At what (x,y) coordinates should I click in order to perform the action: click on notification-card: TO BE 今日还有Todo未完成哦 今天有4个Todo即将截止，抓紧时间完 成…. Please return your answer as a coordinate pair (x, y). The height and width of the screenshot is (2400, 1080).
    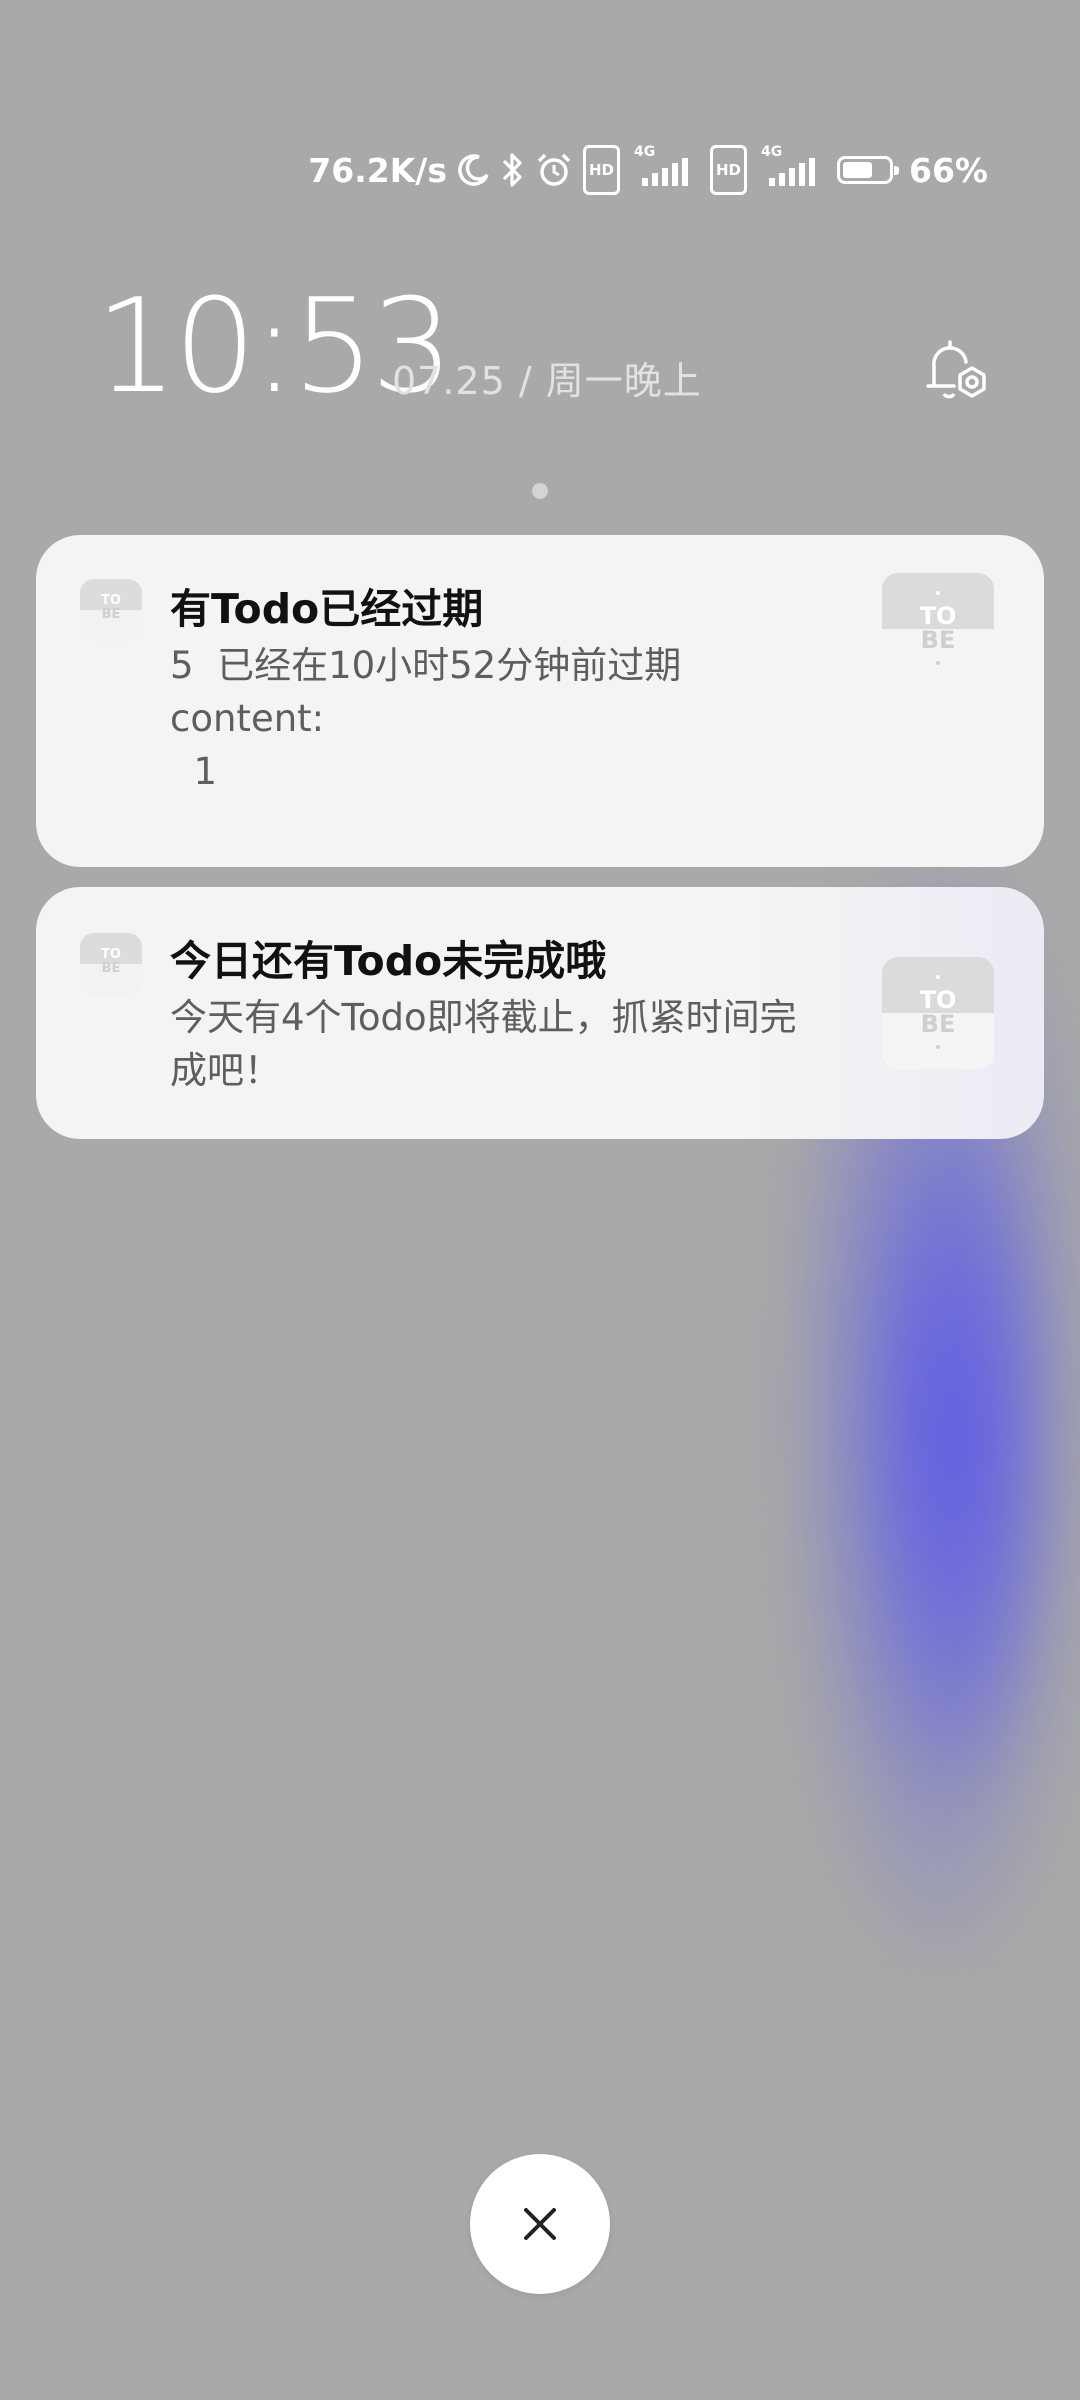
    Looking at the image, I should click on (540, 1013).